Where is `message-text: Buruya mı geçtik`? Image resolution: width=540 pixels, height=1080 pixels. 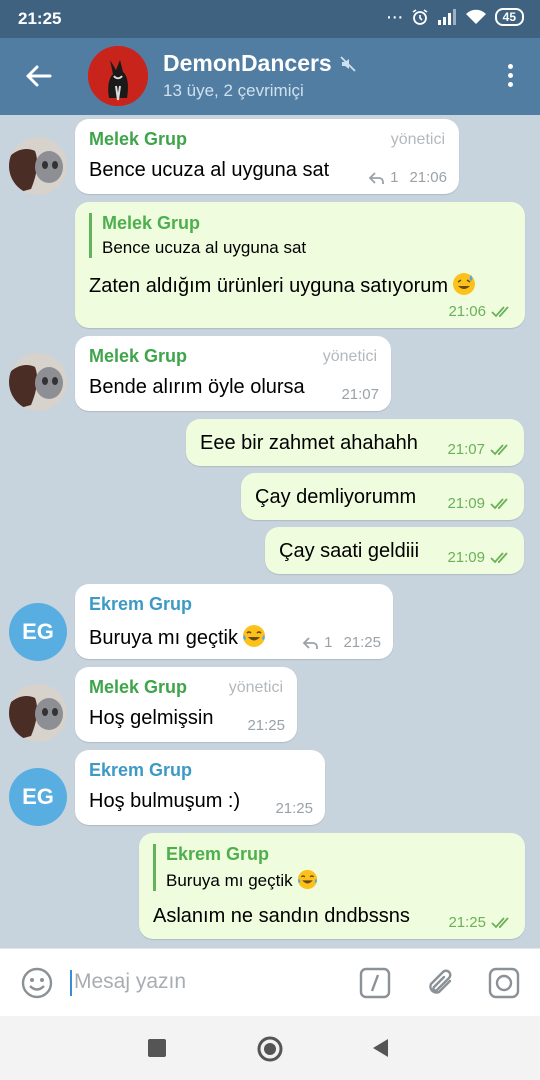
message-text: Buruya mı geçtik is located at coordinates (177, 637).